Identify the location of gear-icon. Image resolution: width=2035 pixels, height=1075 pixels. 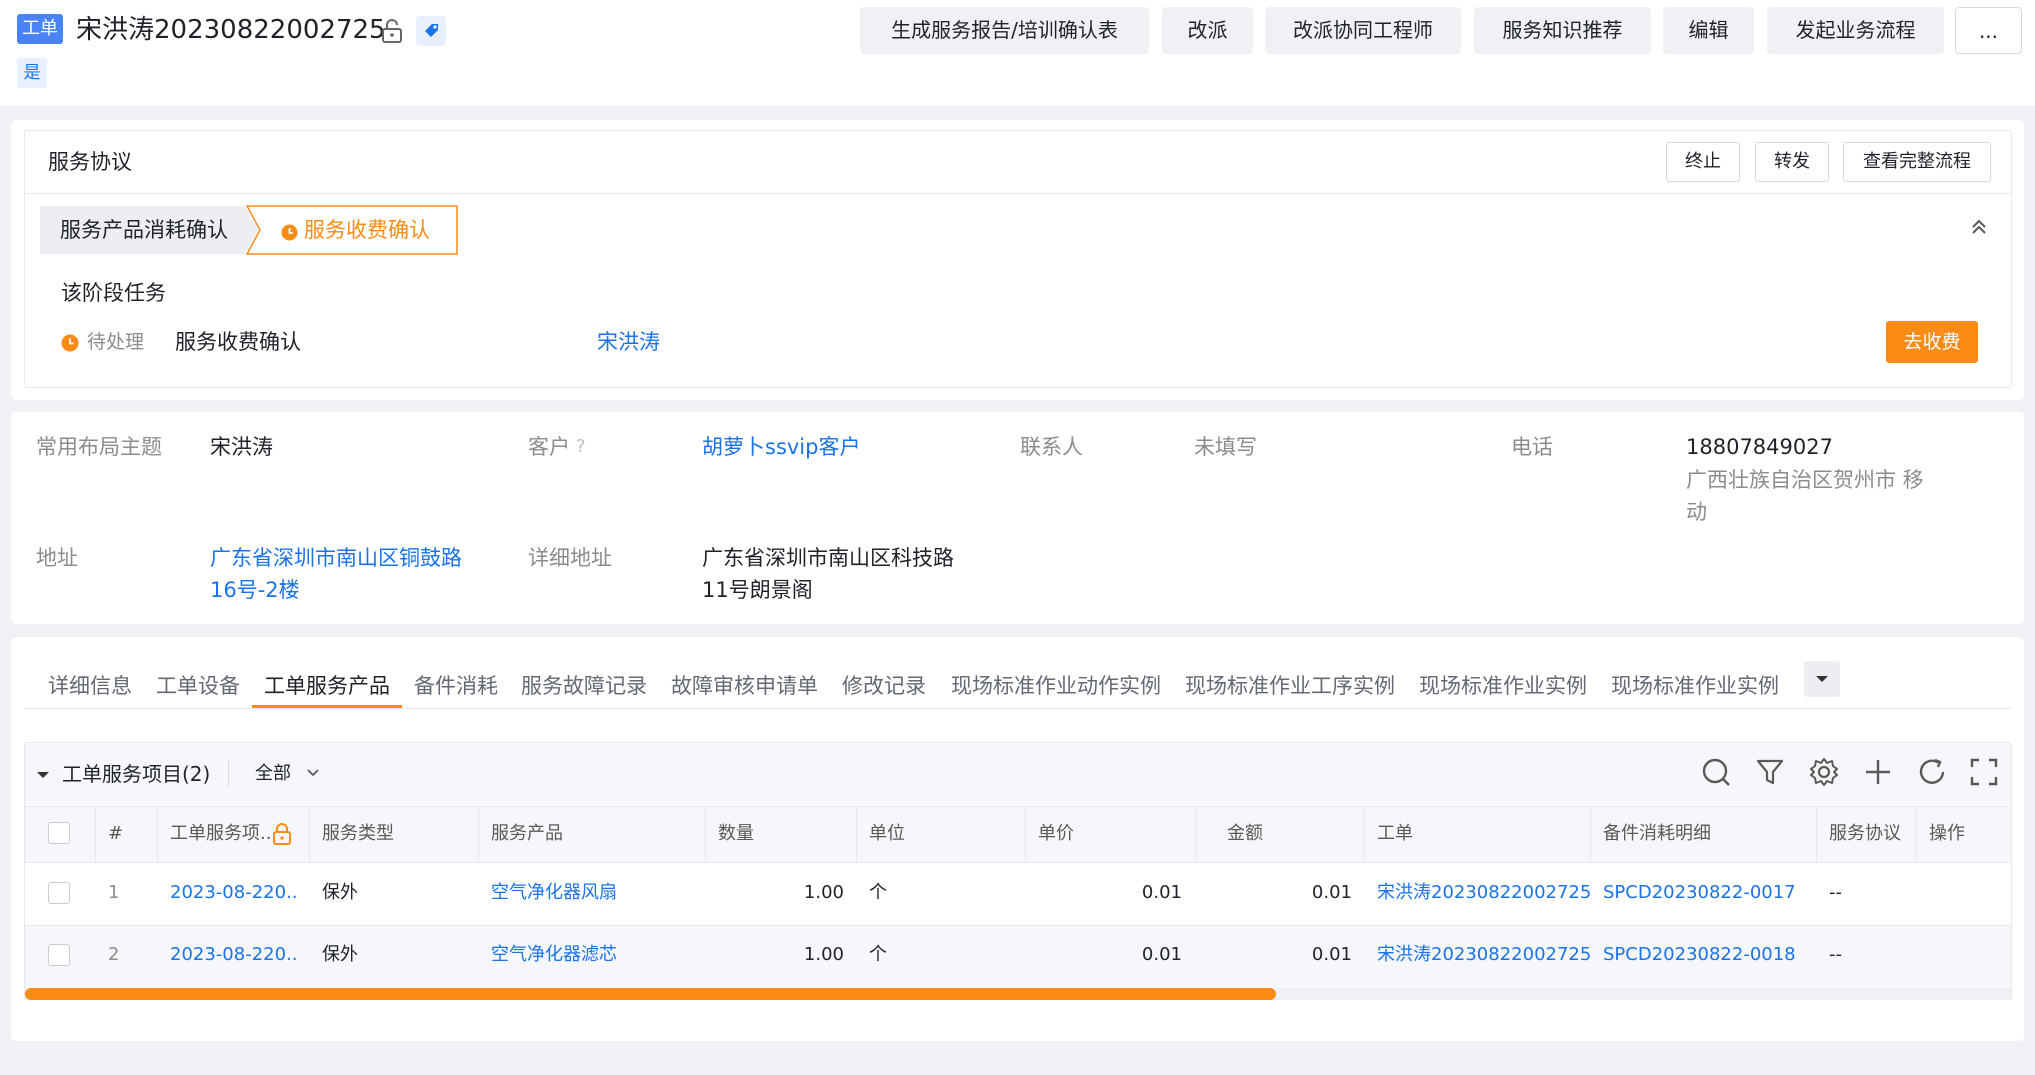
(1824, 772).